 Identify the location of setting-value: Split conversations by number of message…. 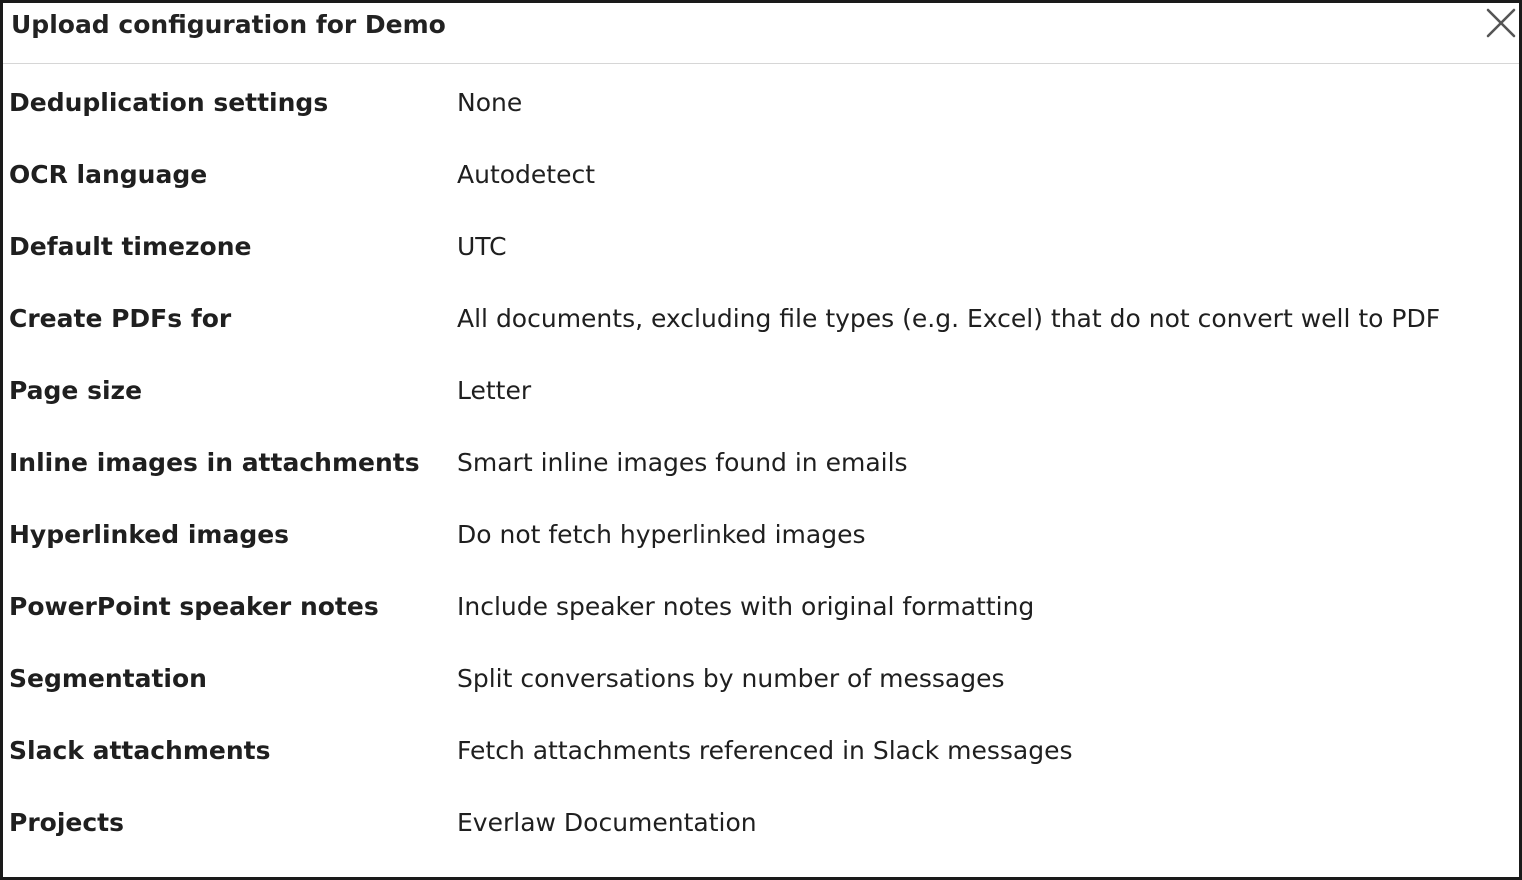
(731, 678).